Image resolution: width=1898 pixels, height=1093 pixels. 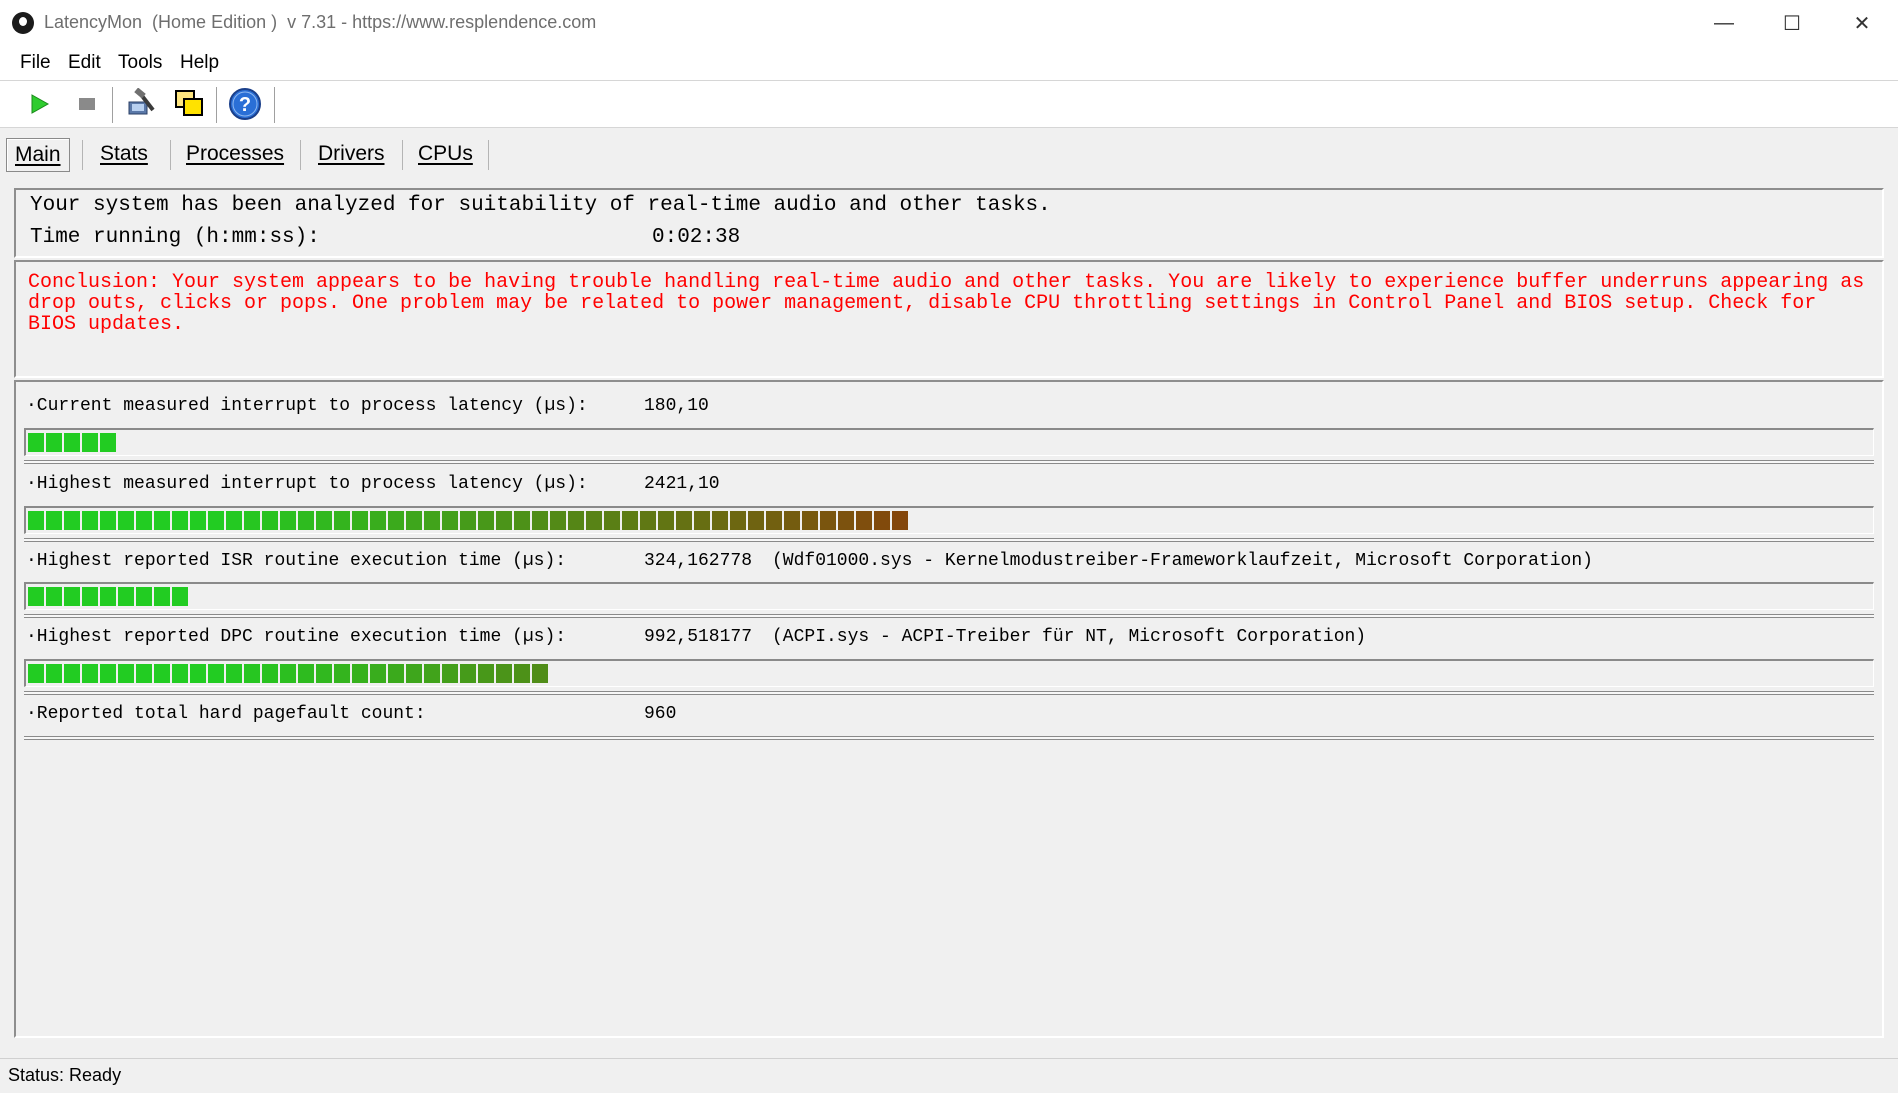 I want to click on tab-main: Main, so click(x=38, y=155).